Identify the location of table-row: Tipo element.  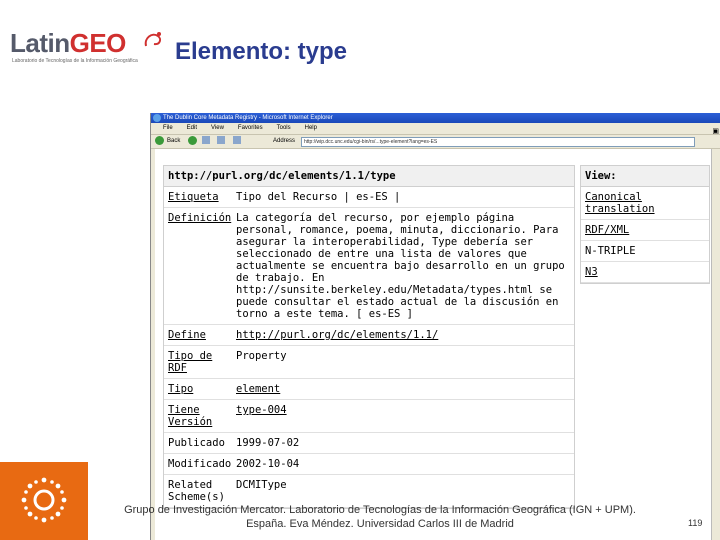
(369, 389).